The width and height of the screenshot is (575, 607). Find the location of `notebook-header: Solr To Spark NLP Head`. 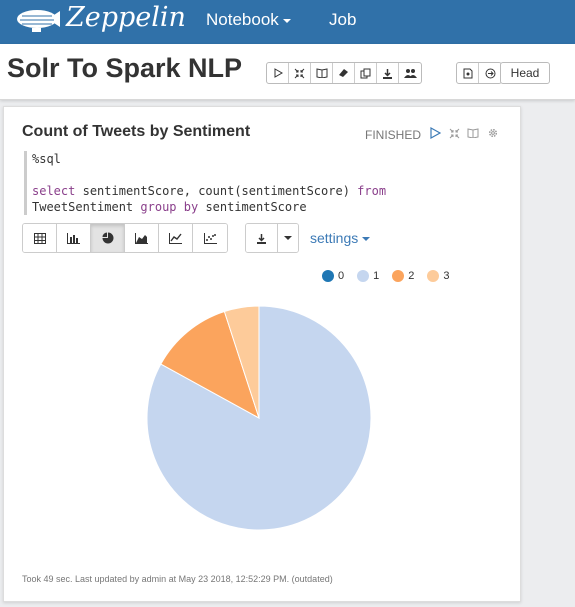

notebook-header: Solr To Spark NLP Head is located at coordinates (287, 72).